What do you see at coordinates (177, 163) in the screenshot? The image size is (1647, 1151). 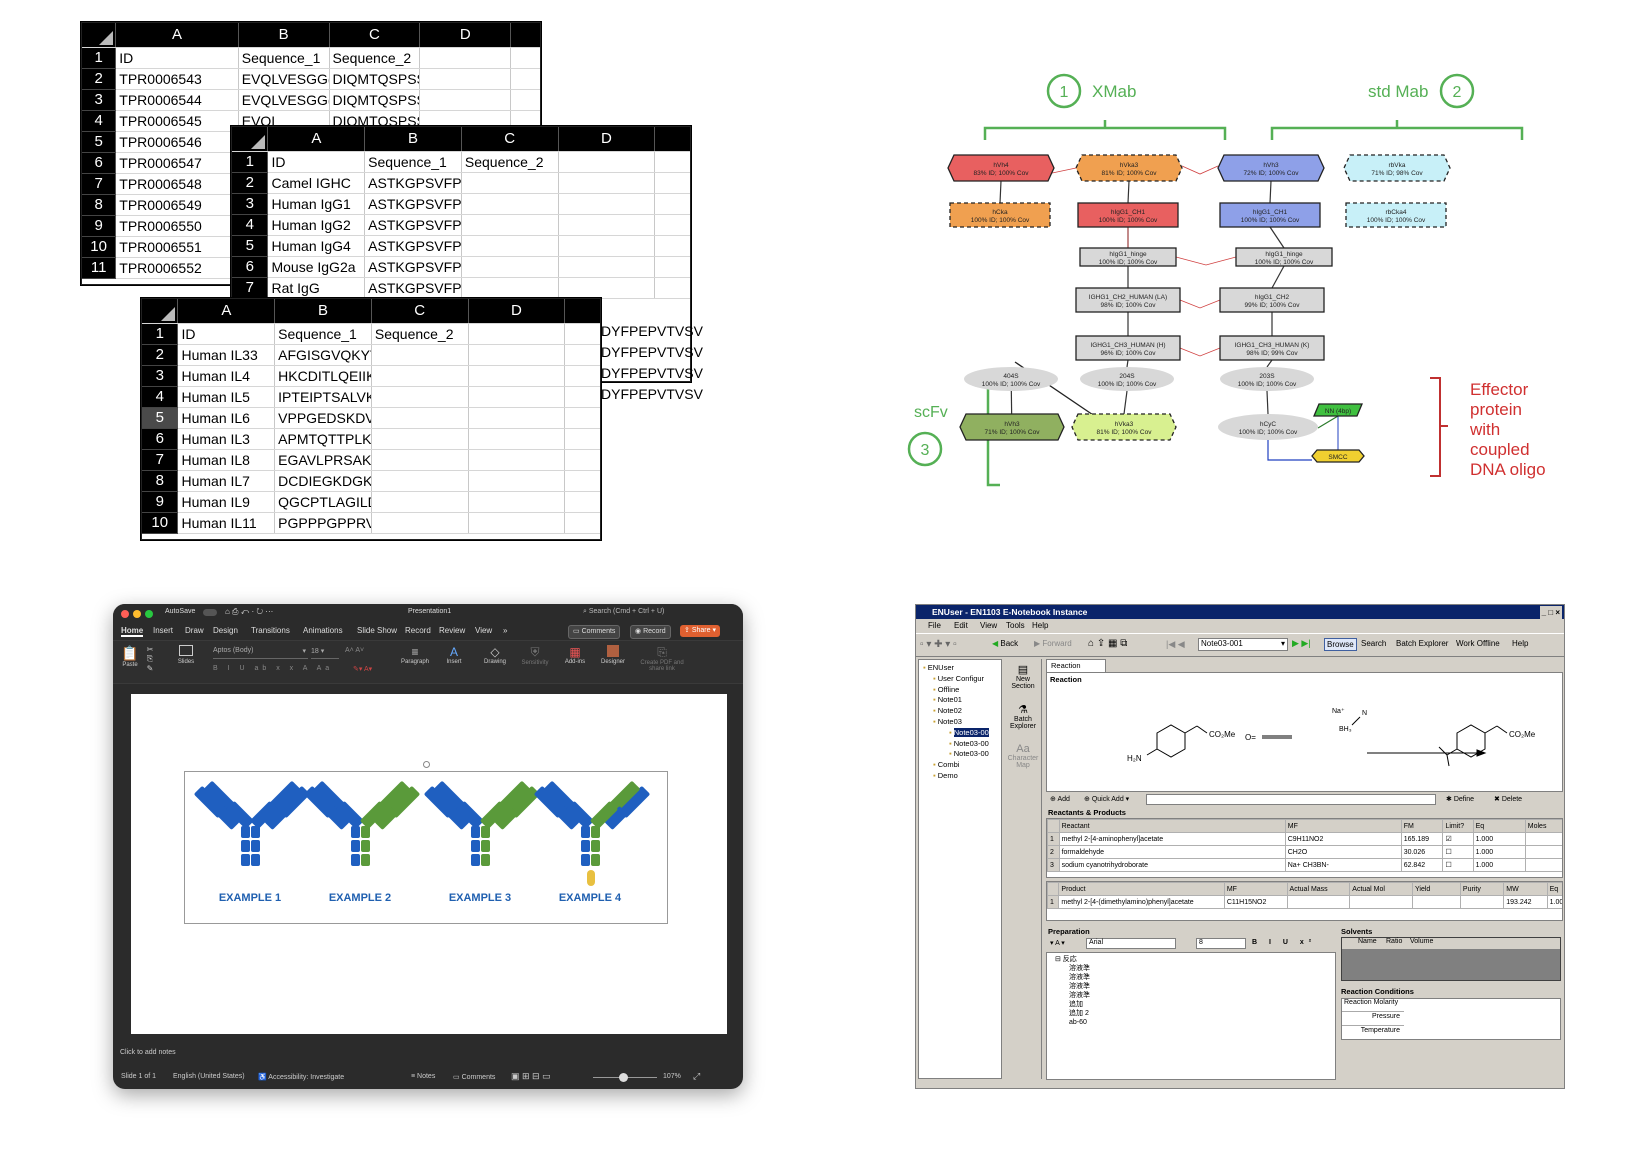 I see `cell: TPR0006547` at bounding box center [177, 163].